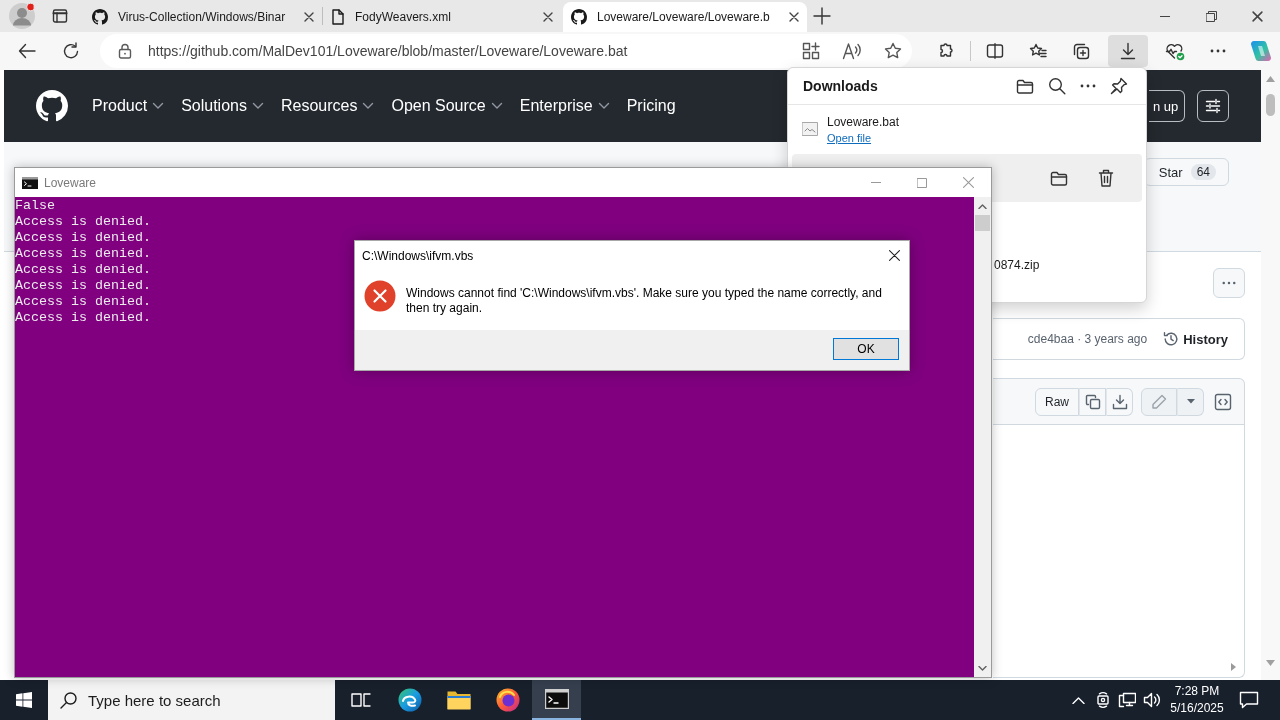 Image resolution: width=1280 pixels, height=720 pixels. Describe the element at coordinates (1211, 16) in the screenshot. I see `restore-icon` at that location.